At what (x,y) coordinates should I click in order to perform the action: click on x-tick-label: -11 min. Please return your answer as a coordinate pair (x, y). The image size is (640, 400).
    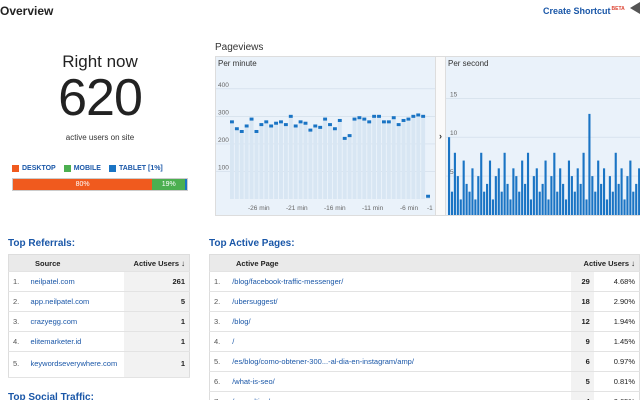
    Looking at the image, I should click on (373, 208).